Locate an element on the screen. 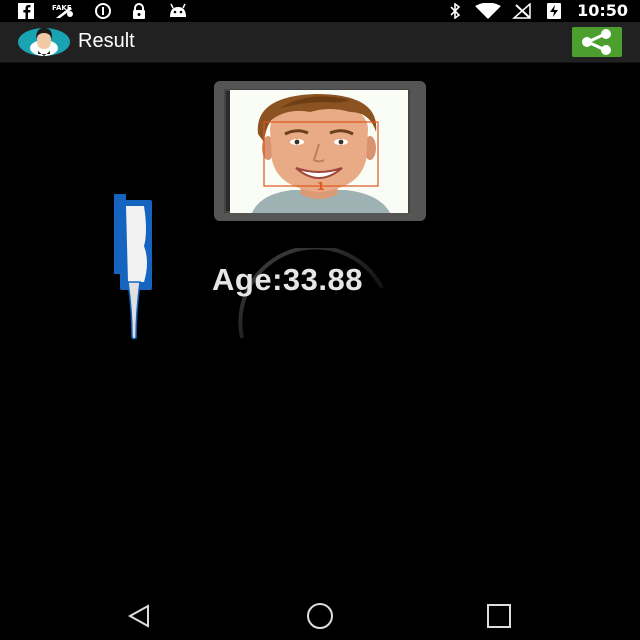 This screenshot has height=640, width=640. status-bar: FAKE 10:50 is located at coordinates (320, 11).